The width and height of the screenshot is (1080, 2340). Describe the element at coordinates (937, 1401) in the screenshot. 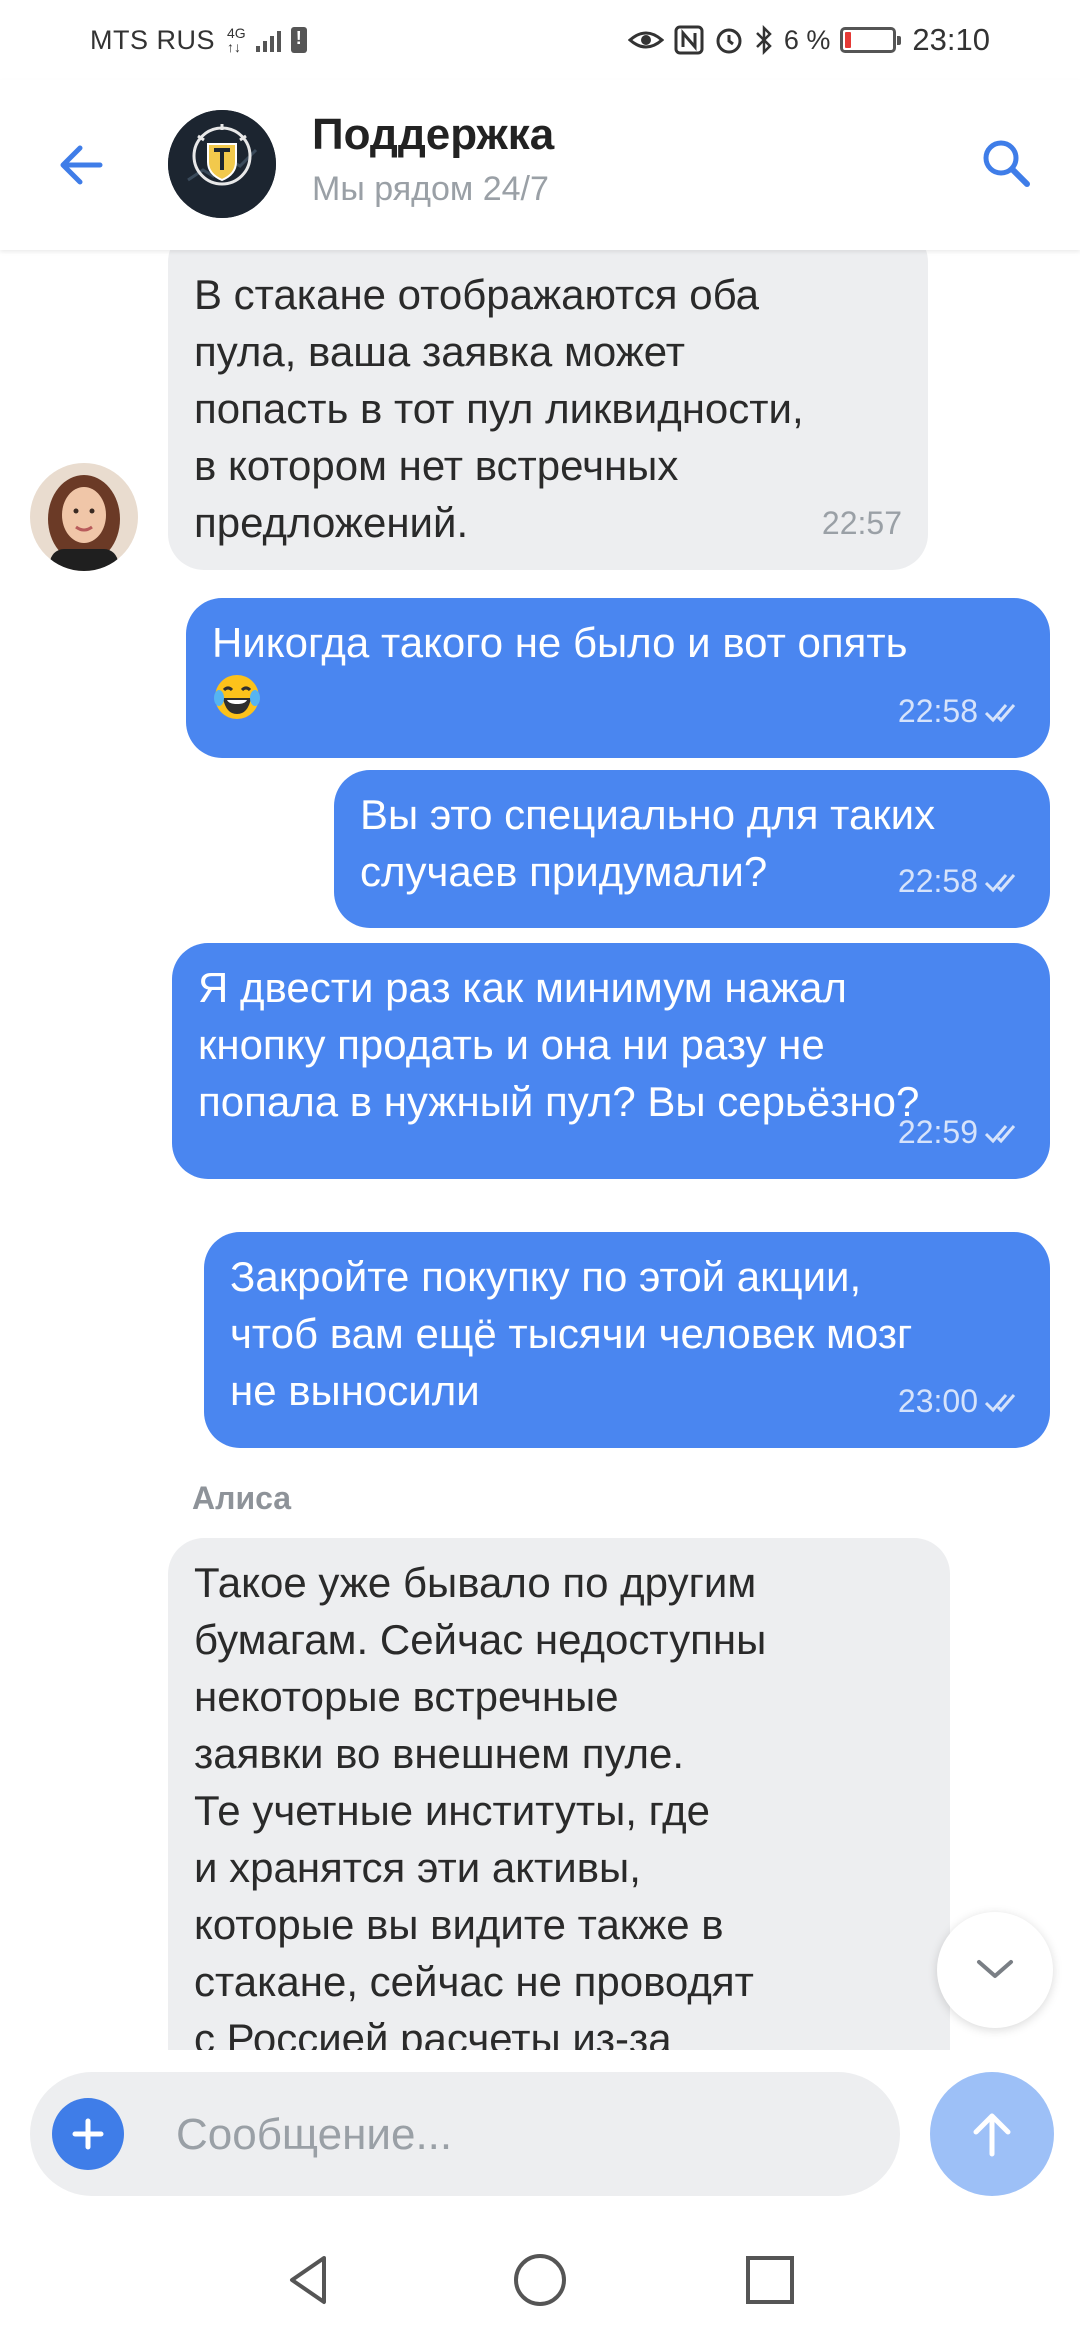

I see `message-time: 23:00` at that location.